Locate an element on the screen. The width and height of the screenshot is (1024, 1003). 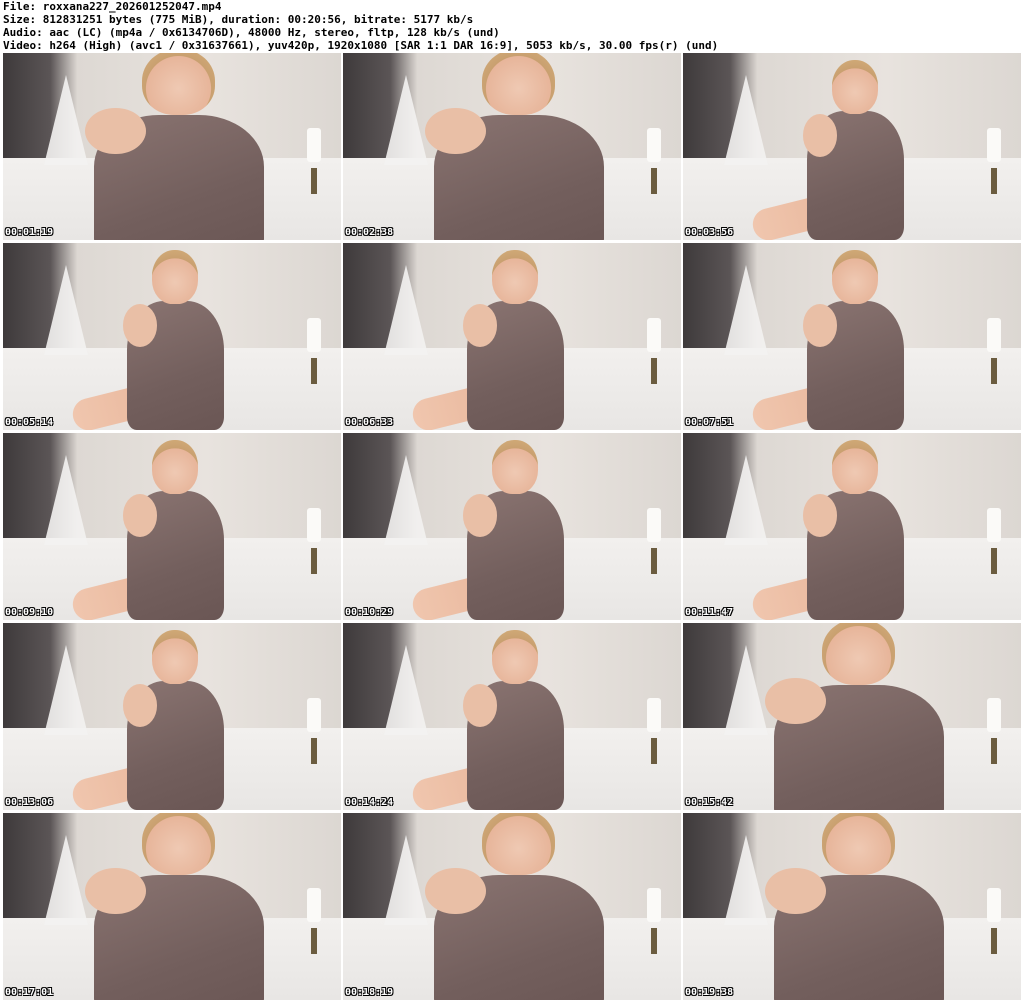
frame-timestamp: 00:07:51 is located at coordinates (709, 422).